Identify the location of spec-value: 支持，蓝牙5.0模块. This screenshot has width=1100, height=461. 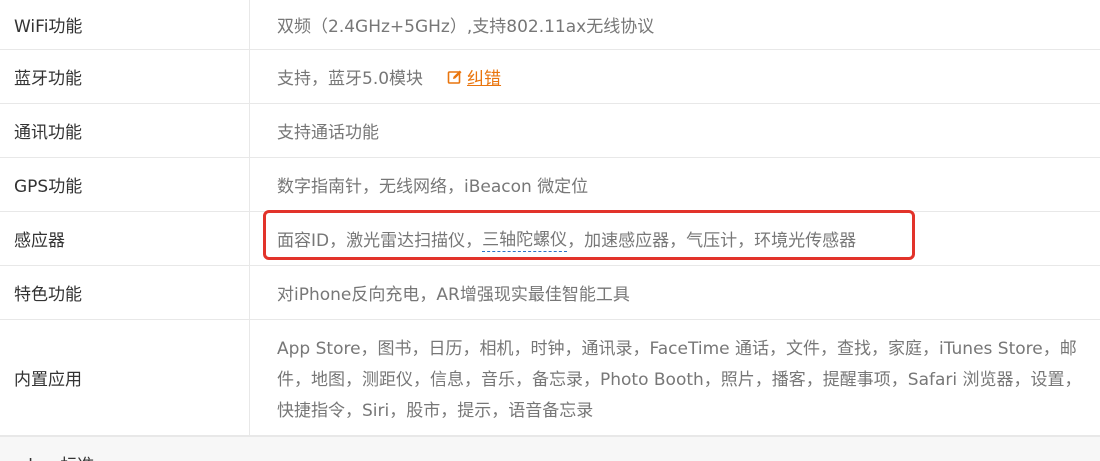
(350, 79).